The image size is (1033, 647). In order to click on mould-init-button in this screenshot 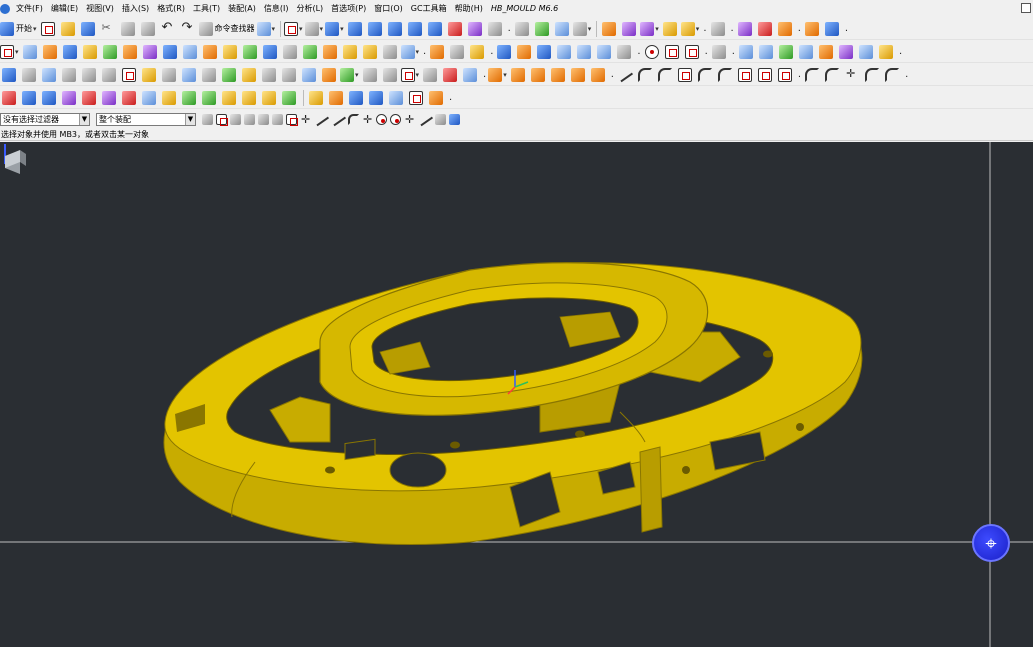, I will do `click(9, 98)`.